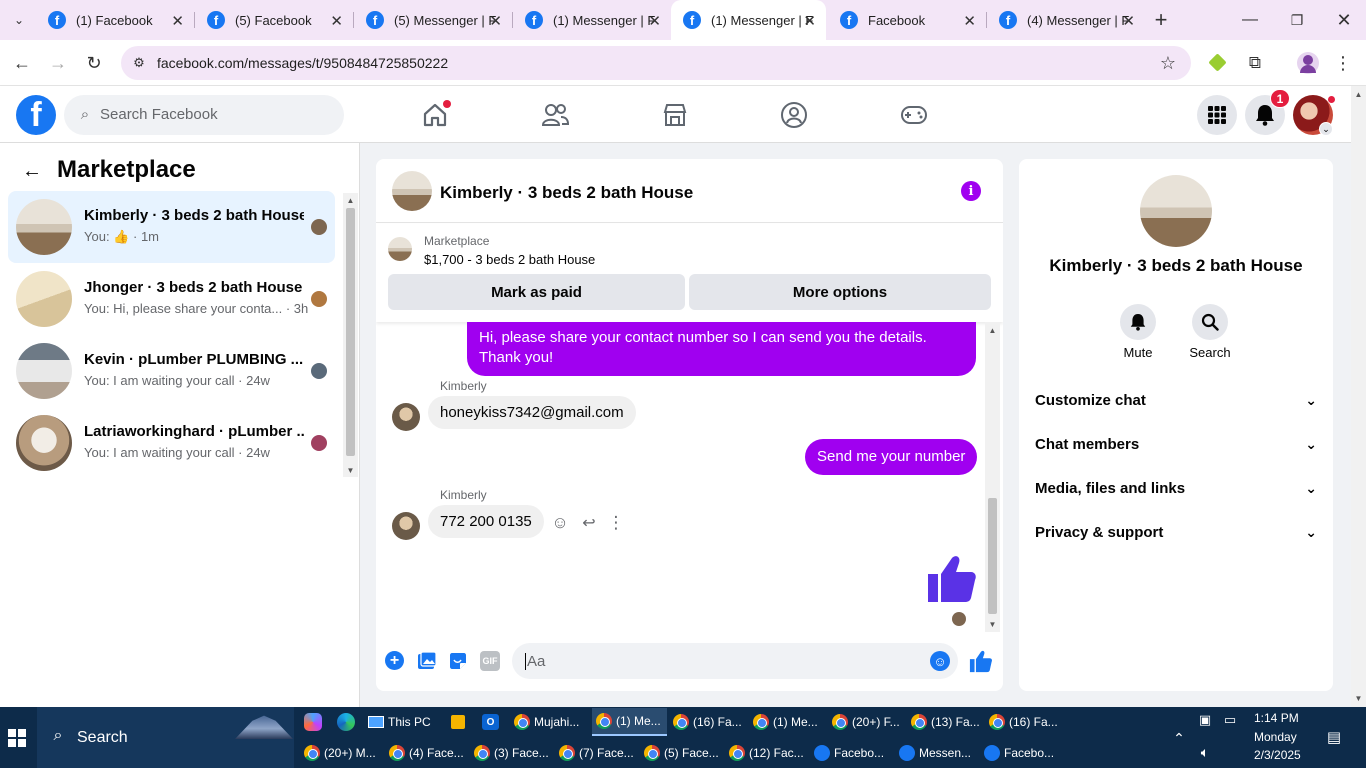  What do you see at coordinates (1308, 63) in the screenshot?
I see `profile-icon` at bounding box center [1308, 63].